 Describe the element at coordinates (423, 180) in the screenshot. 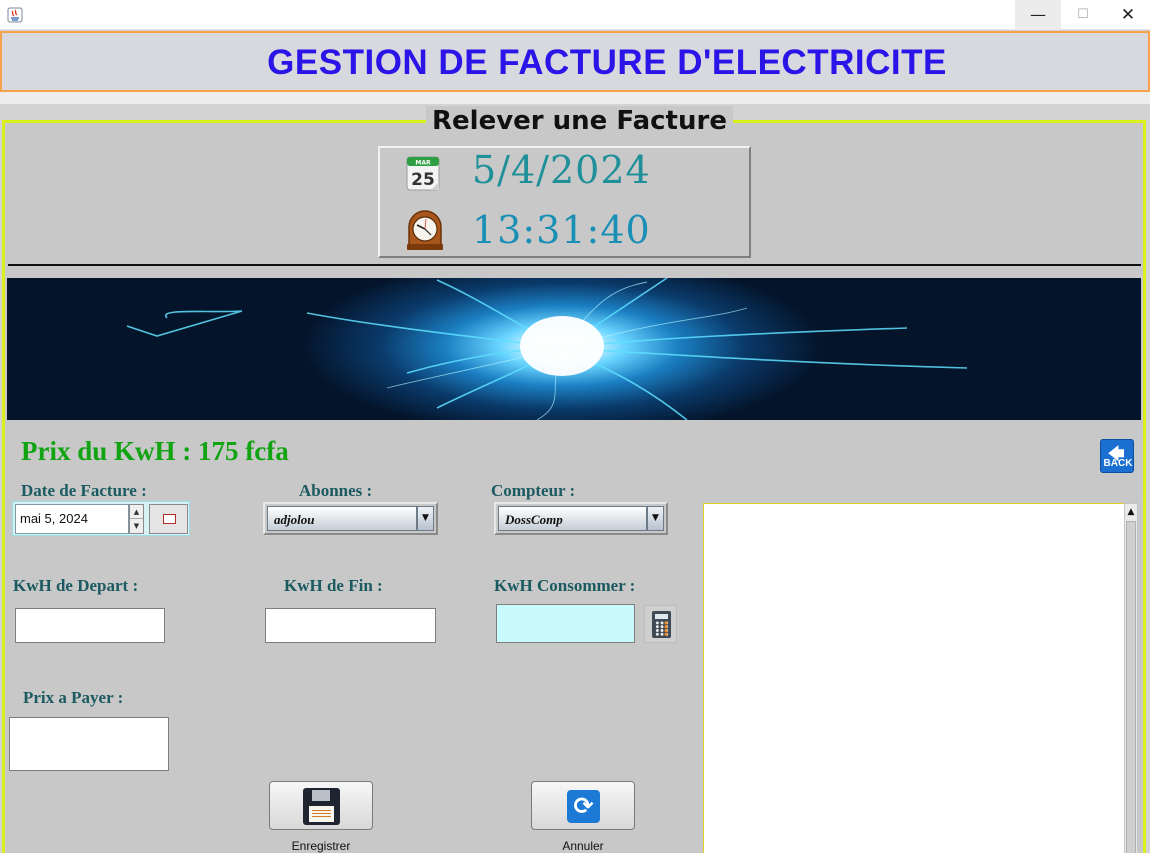

I see `svg-text: 25` at that location.